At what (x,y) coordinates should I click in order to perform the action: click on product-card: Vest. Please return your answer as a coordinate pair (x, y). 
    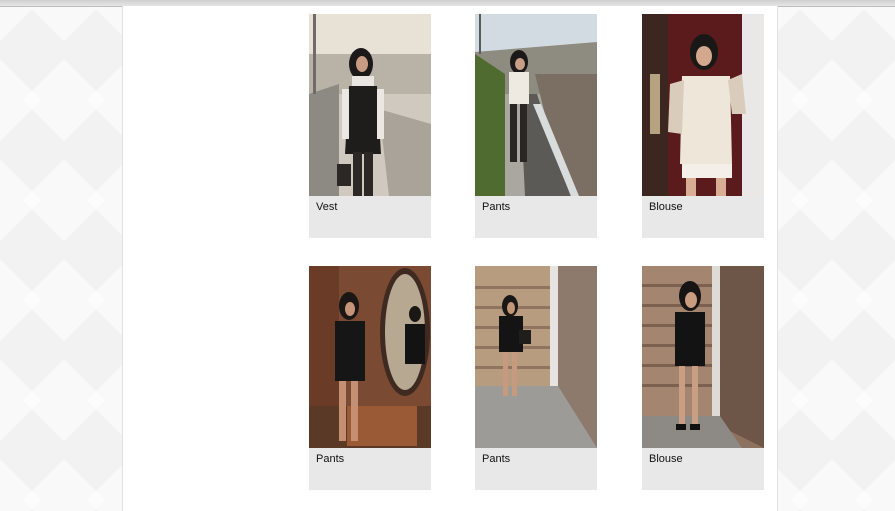
    Looking at the image, I should click on (370, 126).